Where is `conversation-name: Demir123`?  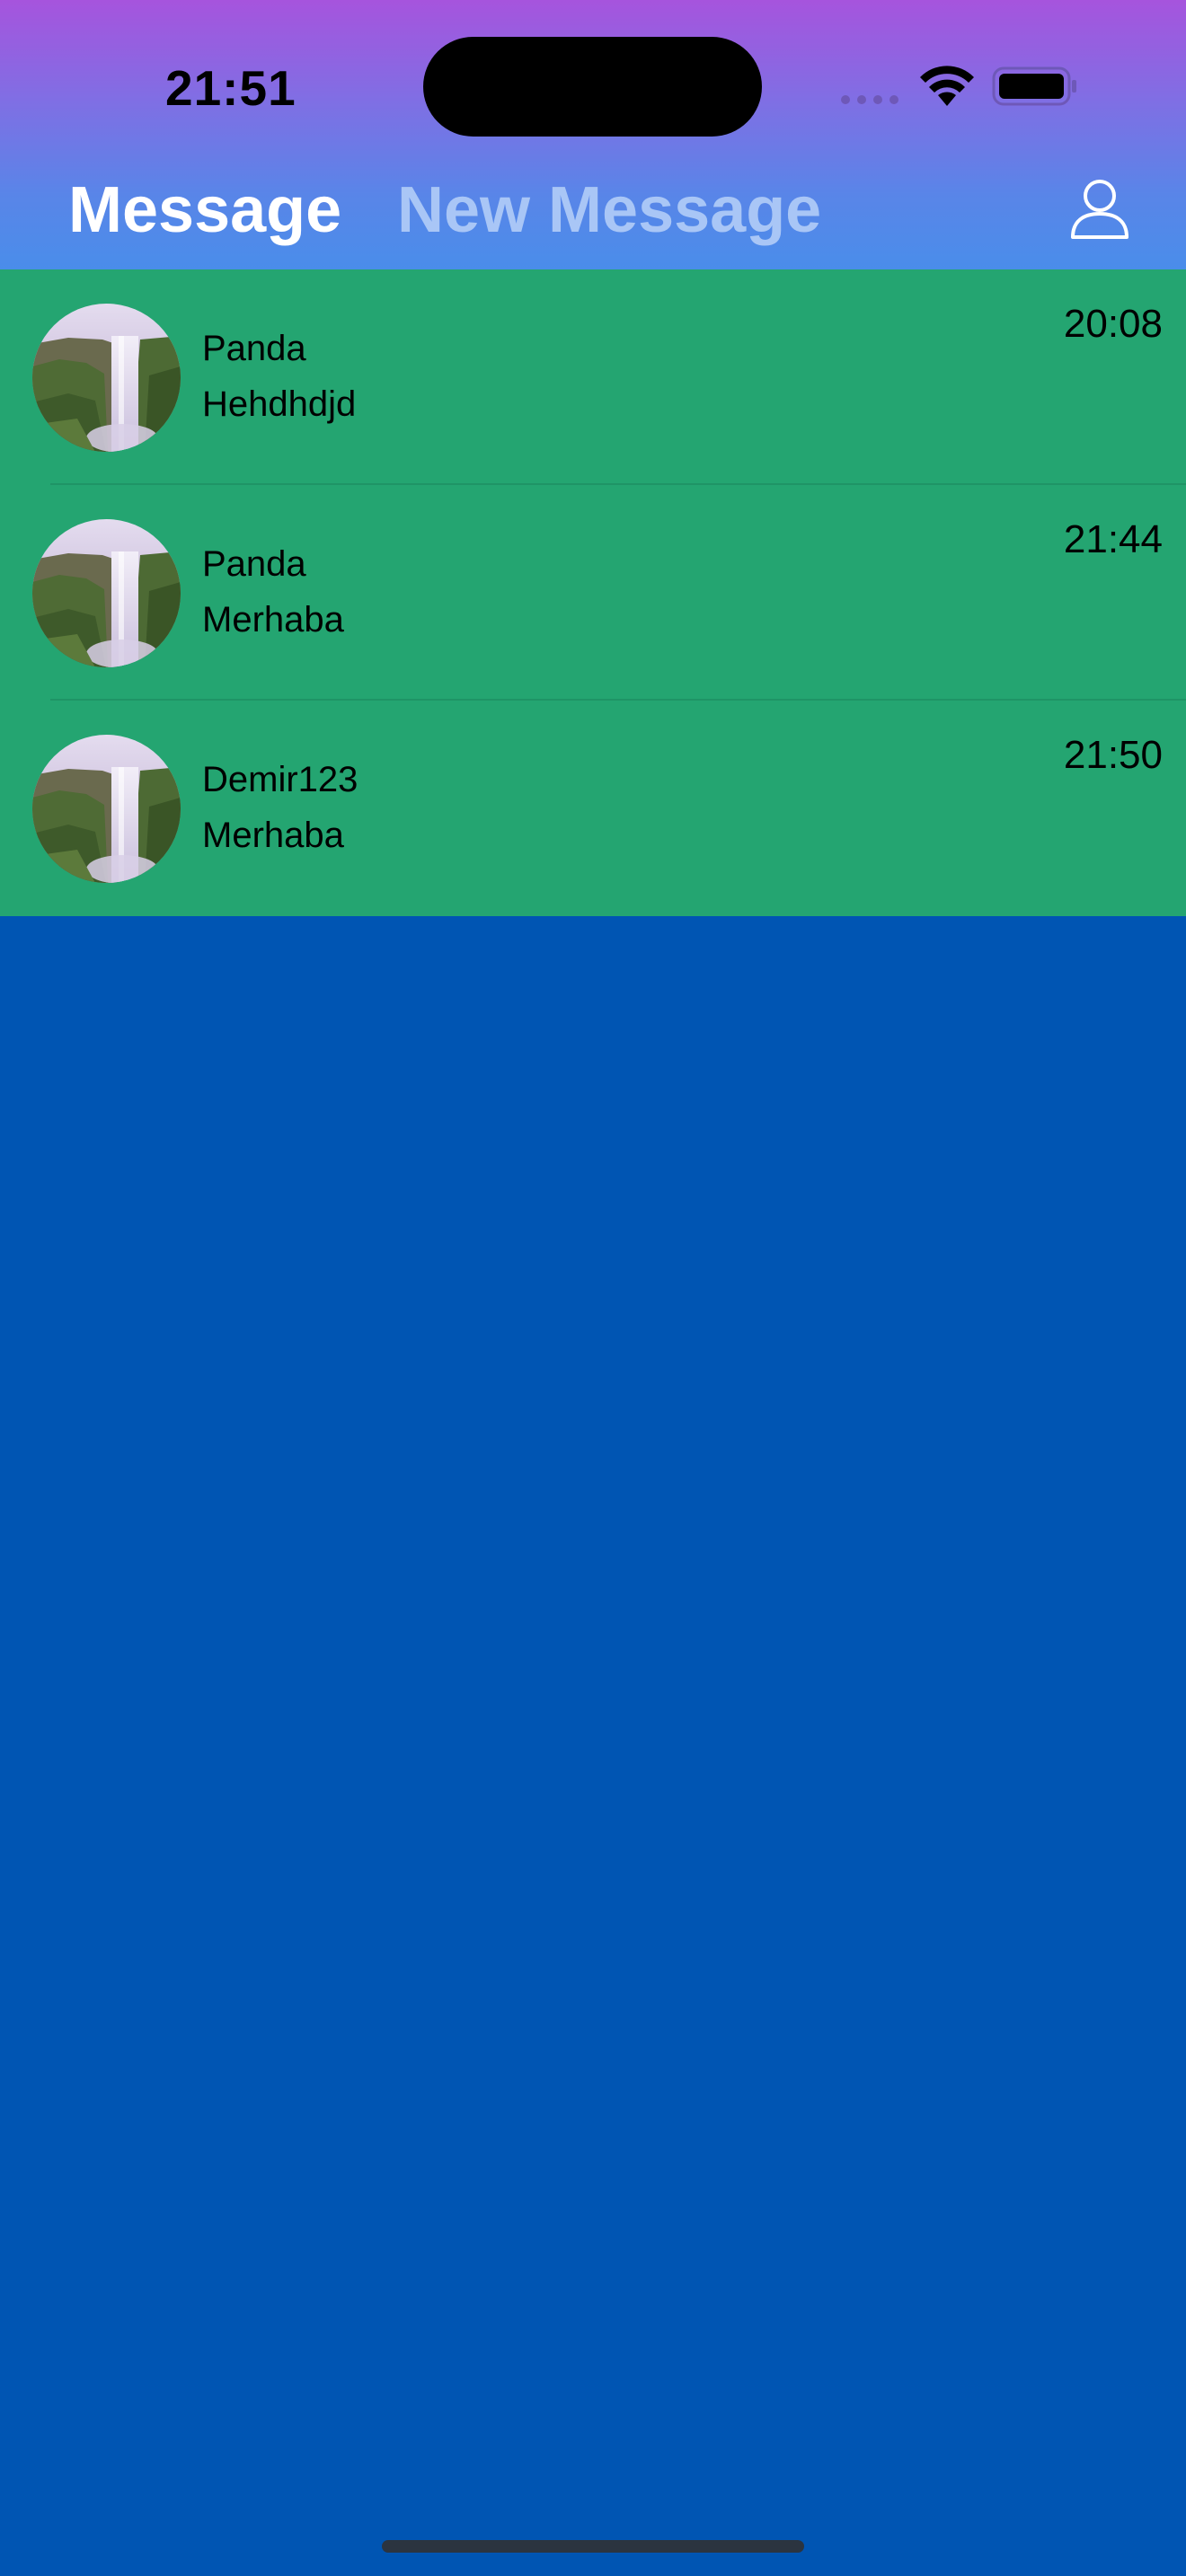
conversation-name: Demir123 is located at coordinates (280, 779).